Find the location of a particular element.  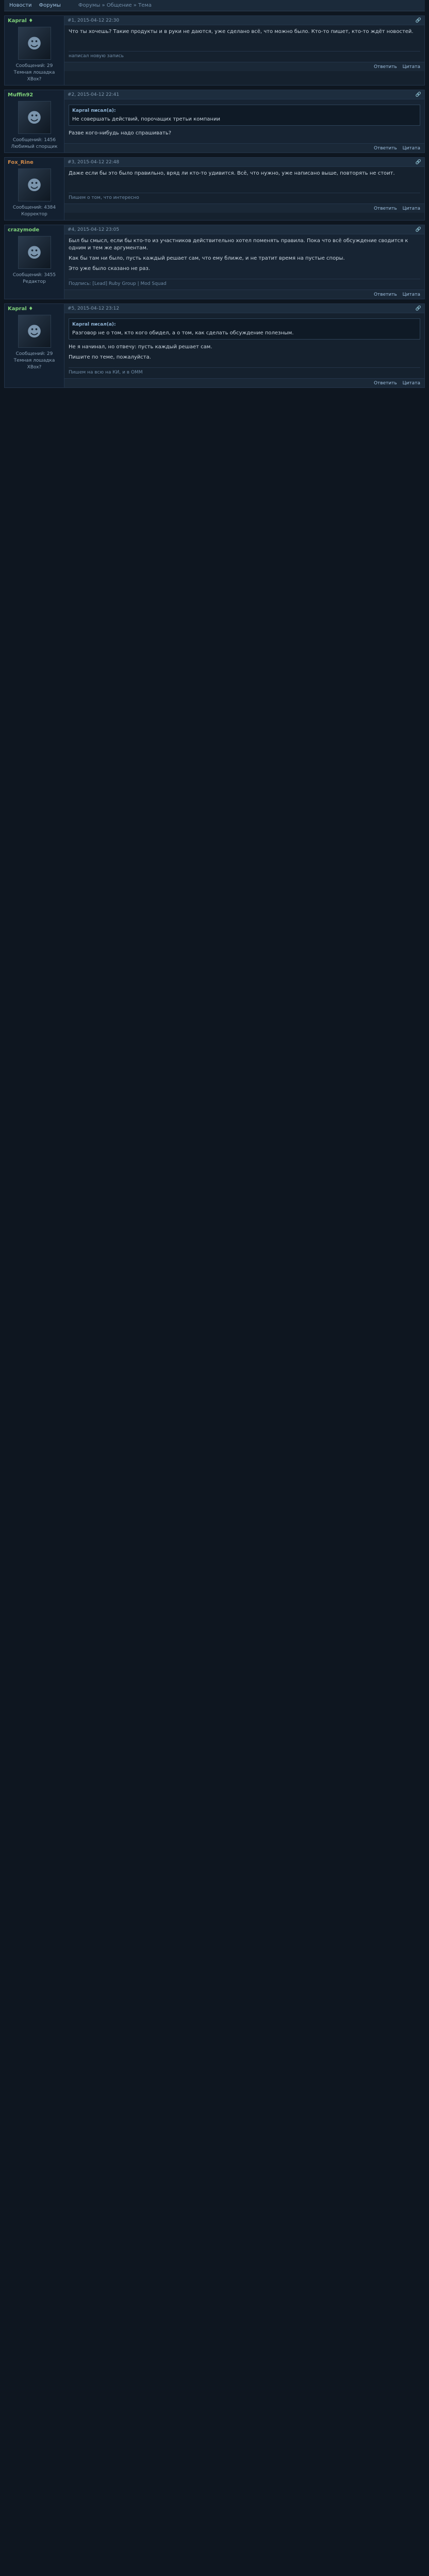

user-rank: Корректор is located at coordinates (34, 214).